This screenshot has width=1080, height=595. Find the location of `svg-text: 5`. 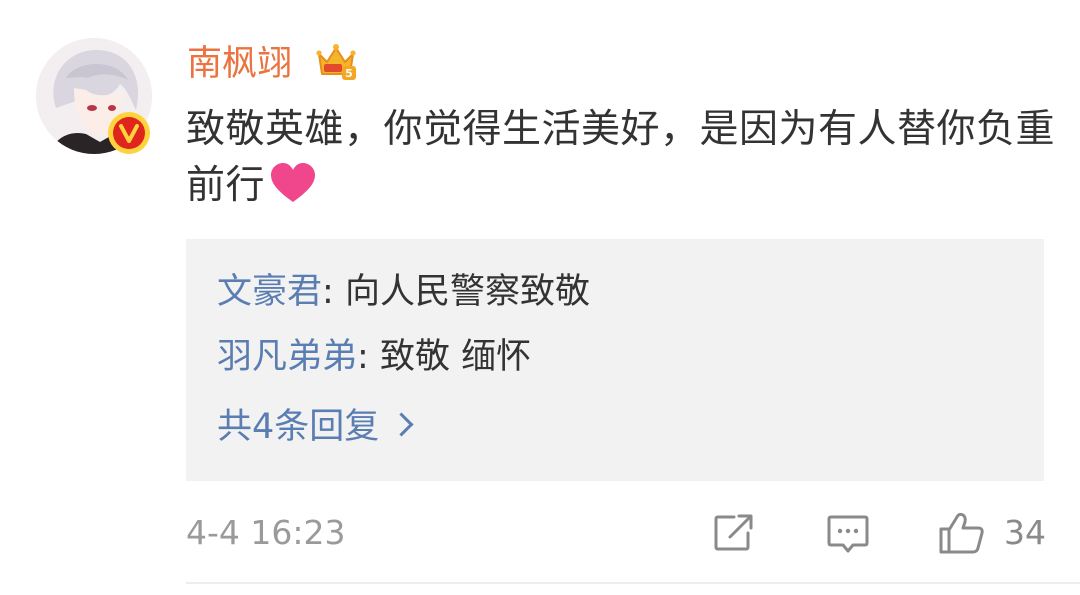

svg-text: 5 is located at coordinates (349, 73).